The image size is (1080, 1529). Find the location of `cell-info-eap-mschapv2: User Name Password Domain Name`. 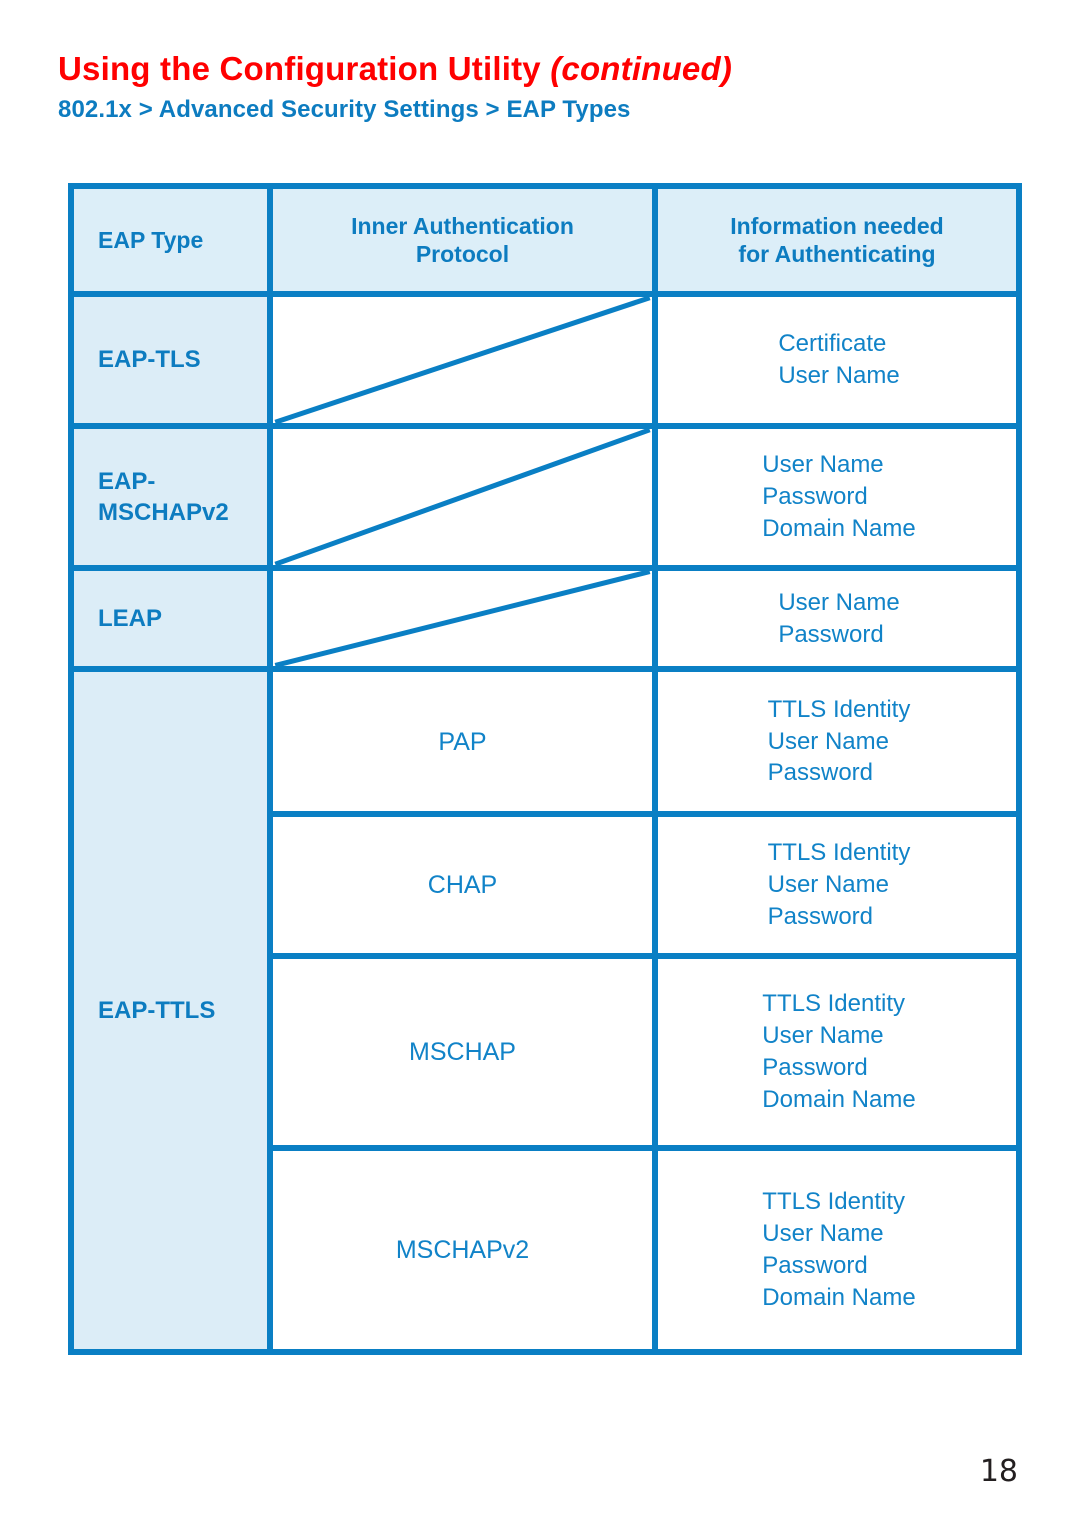

cell-info-eap-mschapv2: User Name Password Domain Name is located at coordinates (837, 500).